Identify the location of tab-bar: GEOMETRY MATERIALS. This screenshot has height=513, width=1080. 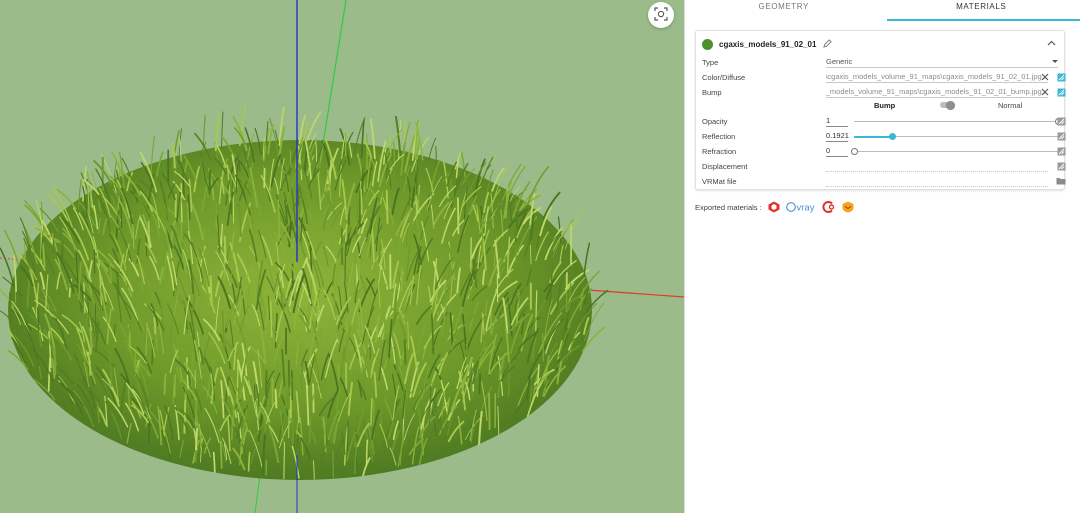
(882, 11).